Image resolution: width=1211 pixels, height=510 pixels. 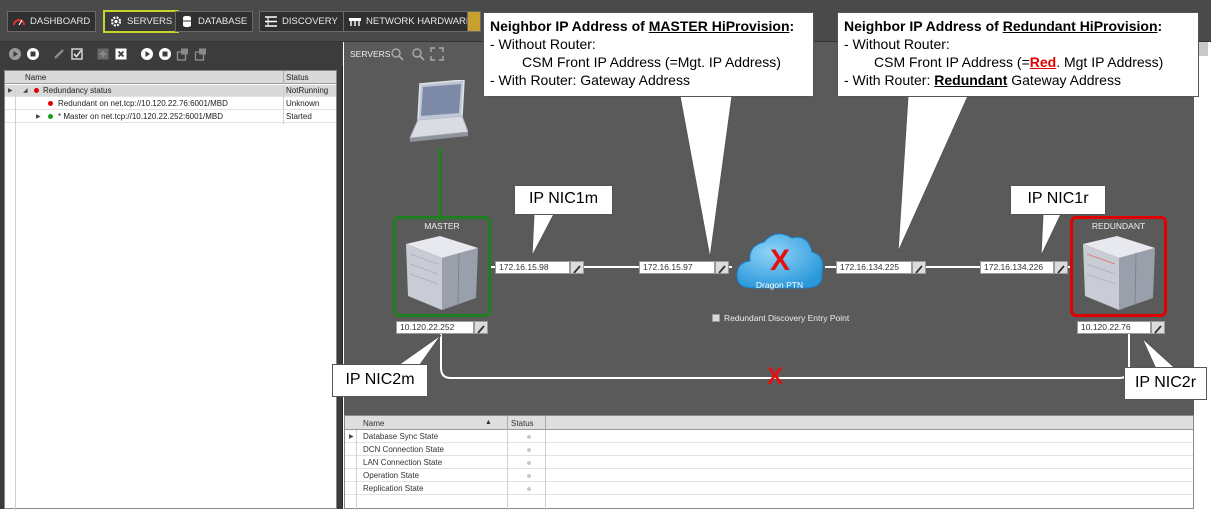 What do you see at coordinates (1160, 26) in the screenshot?
I see `callout-redundant-title-suffix: :` at bounding box center [1160, 26].